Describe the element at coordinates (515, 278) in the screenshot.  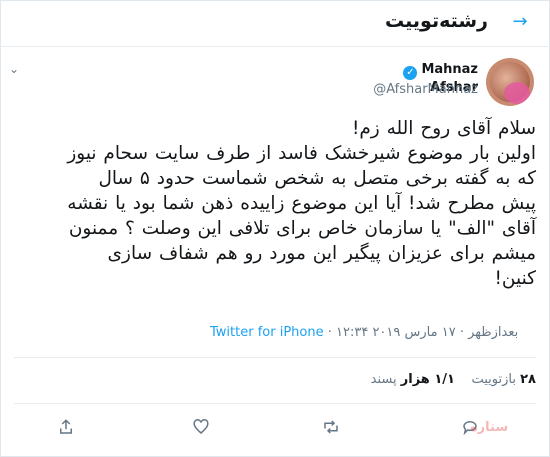
I see `tweet-line: کنین!` at that location.